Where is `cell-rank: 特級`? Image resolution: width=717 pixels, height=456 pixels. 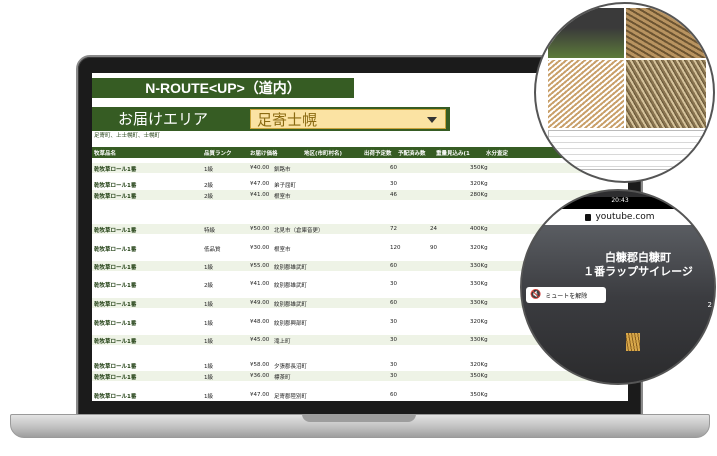 cell-rank: 特級 is located at coordinates (210, 231).